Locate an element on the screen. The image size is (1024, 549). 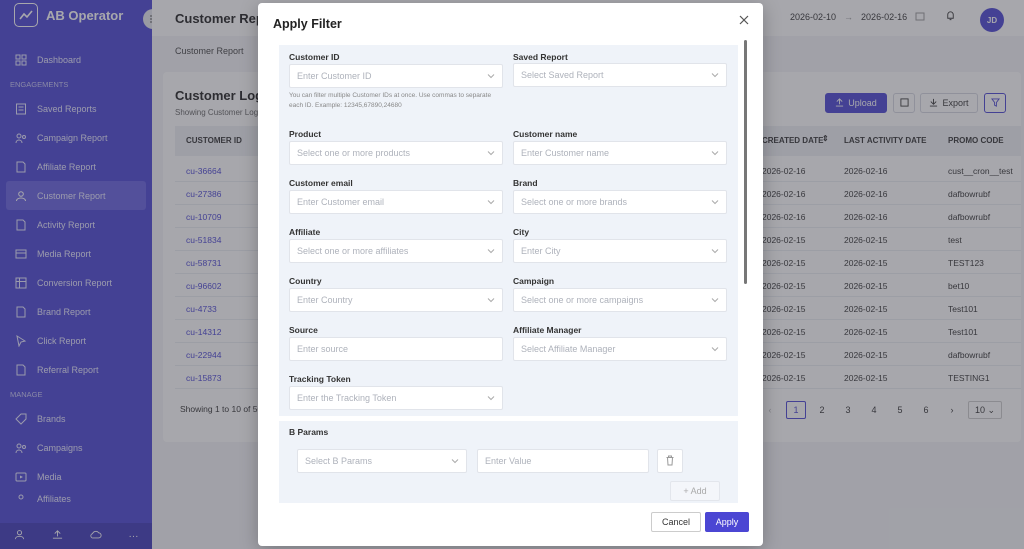
affiliate-manager-label: Affiliate Manager is located at coordinates (547, 330).